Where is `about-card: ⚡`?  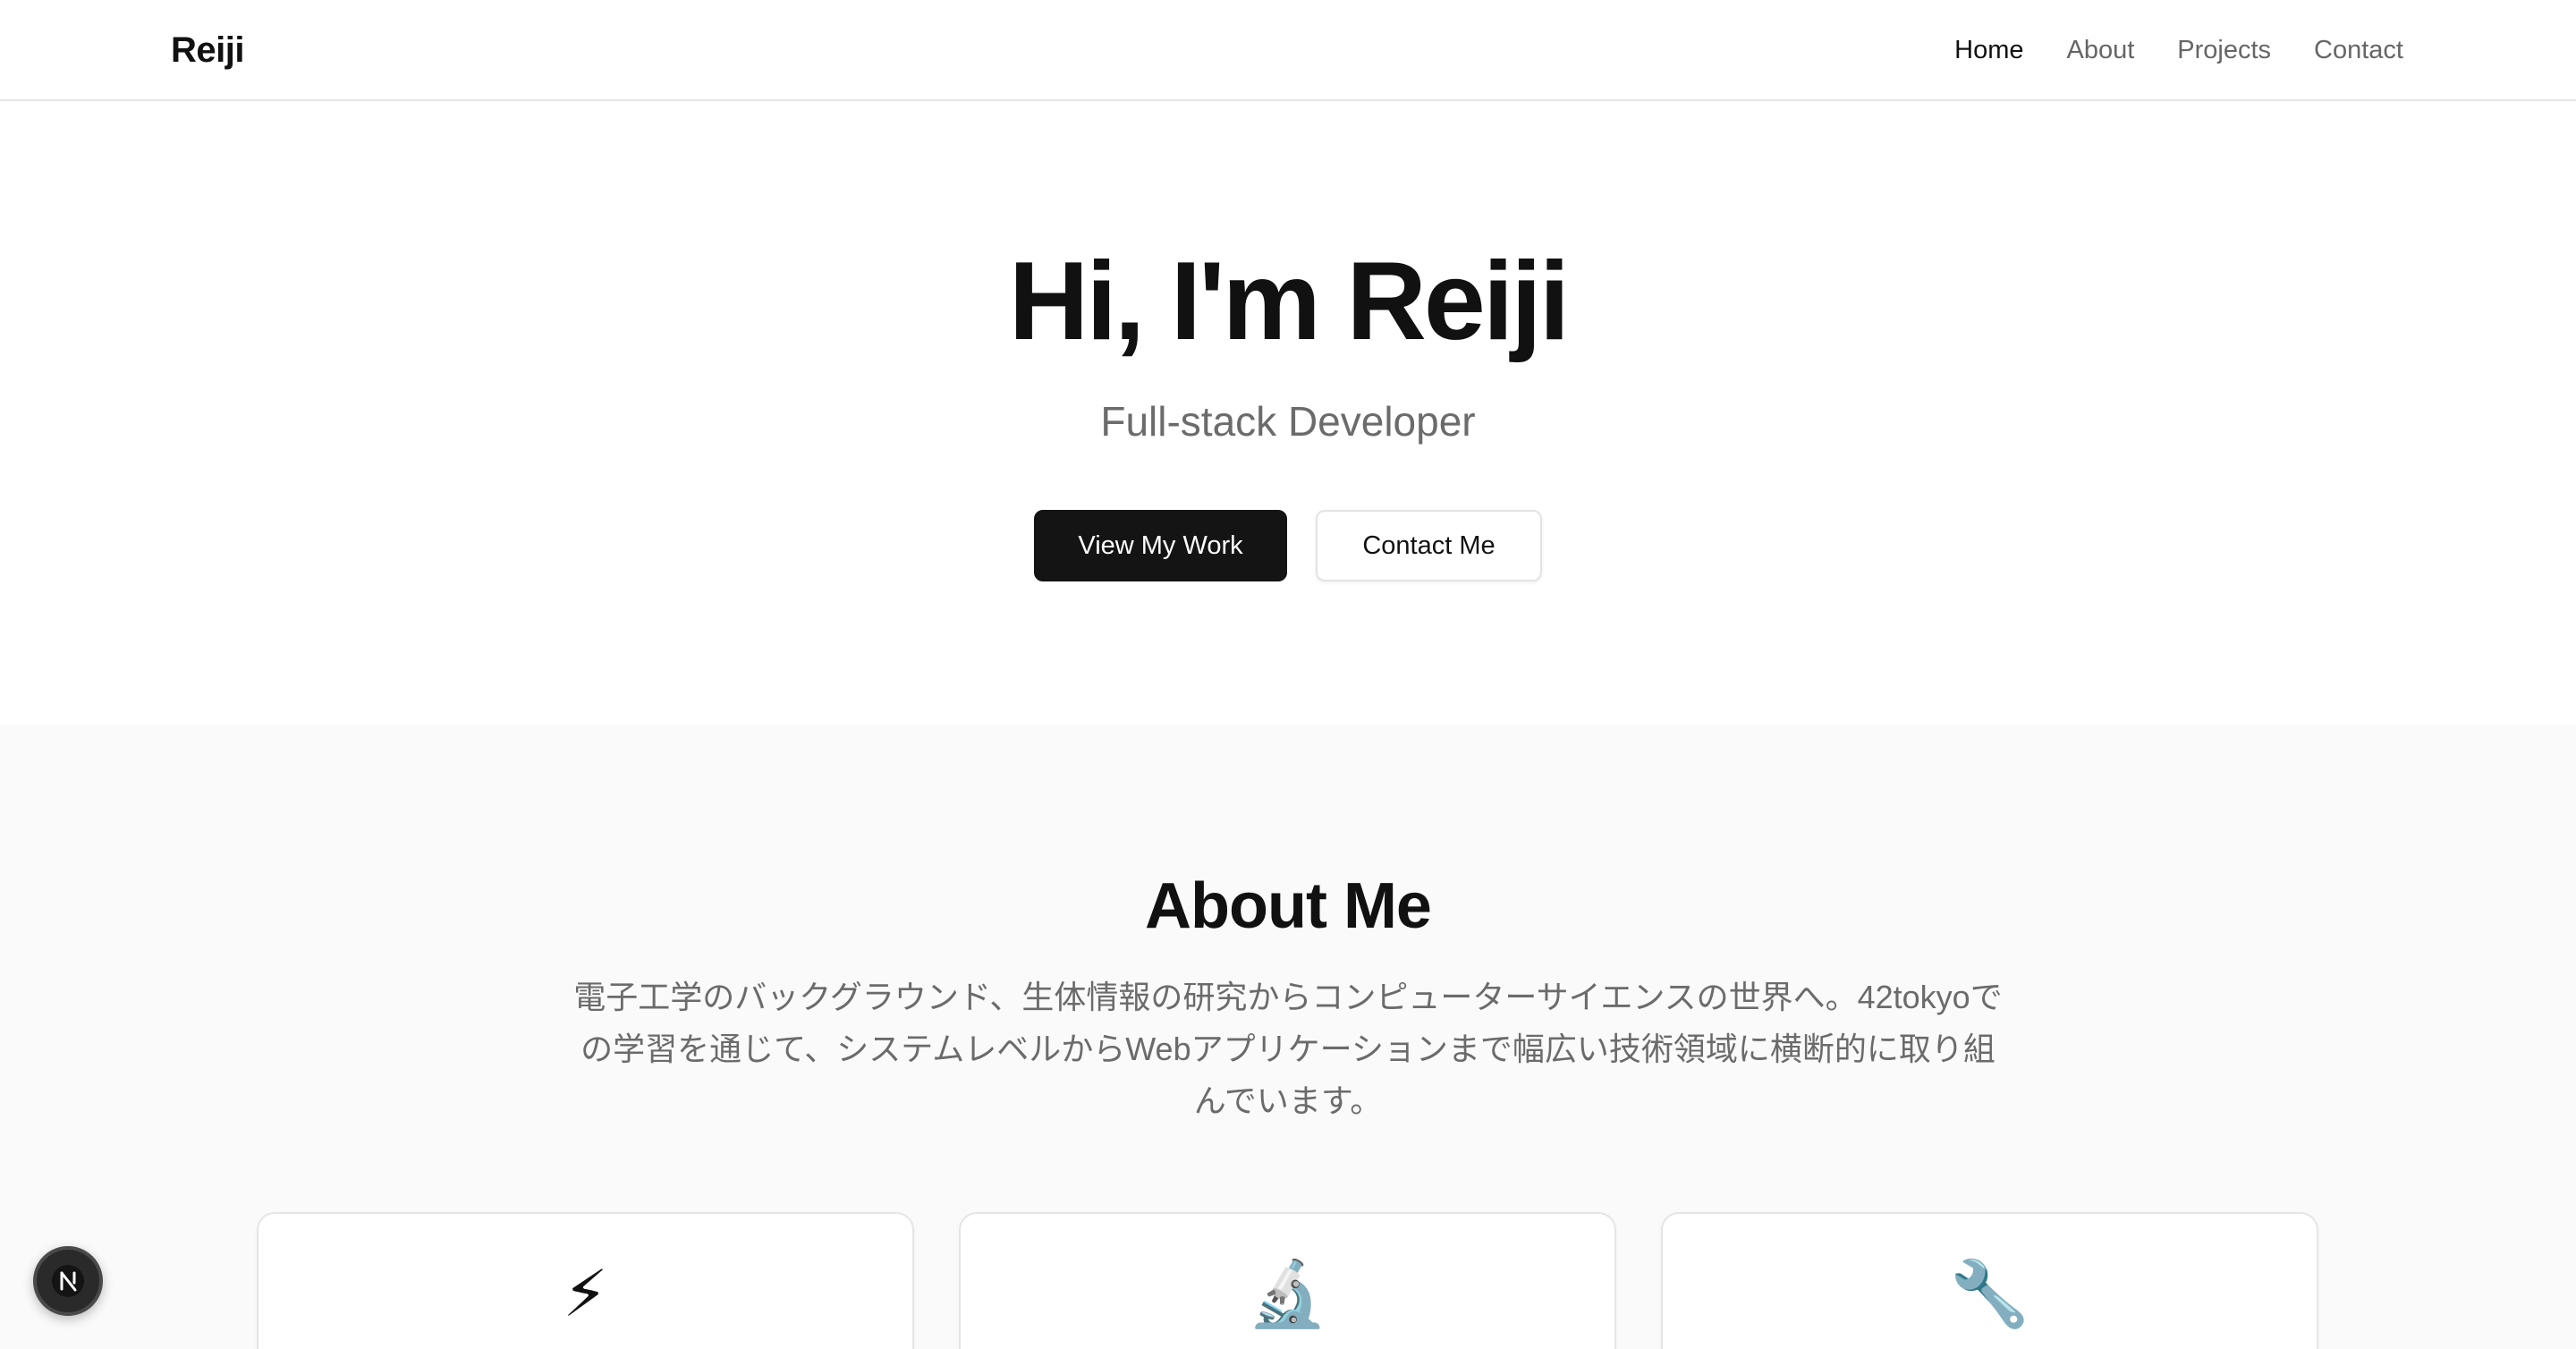 about-card: ⚡ is located at coordinates (585, 1280).